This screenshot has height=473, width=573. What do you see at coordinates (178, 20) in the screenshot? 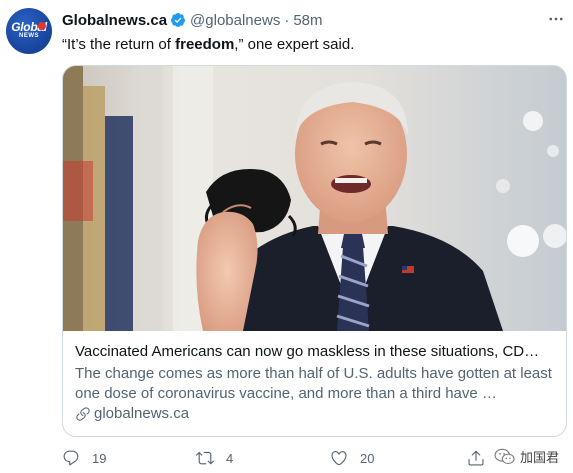
I see `verified-badge-icon` at bounding box center [178, 20].